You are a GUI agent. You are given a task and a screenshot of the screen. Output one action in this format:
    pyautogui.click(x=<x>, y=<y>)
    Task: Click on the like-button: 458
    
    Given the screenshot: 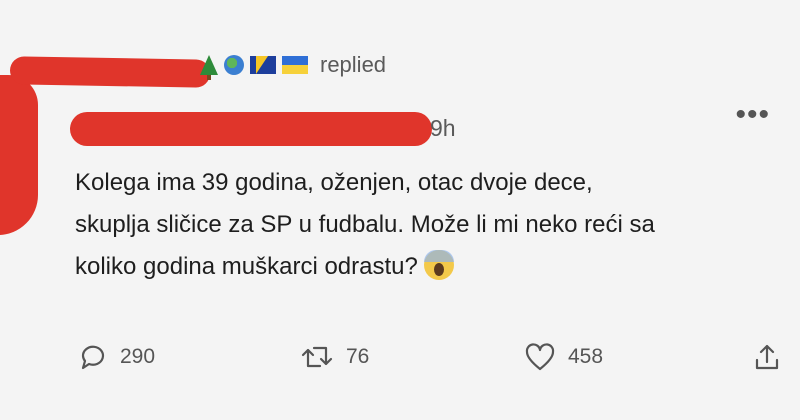 What is the action you would take?
    pyautogui.click(x=563, y=357)
    